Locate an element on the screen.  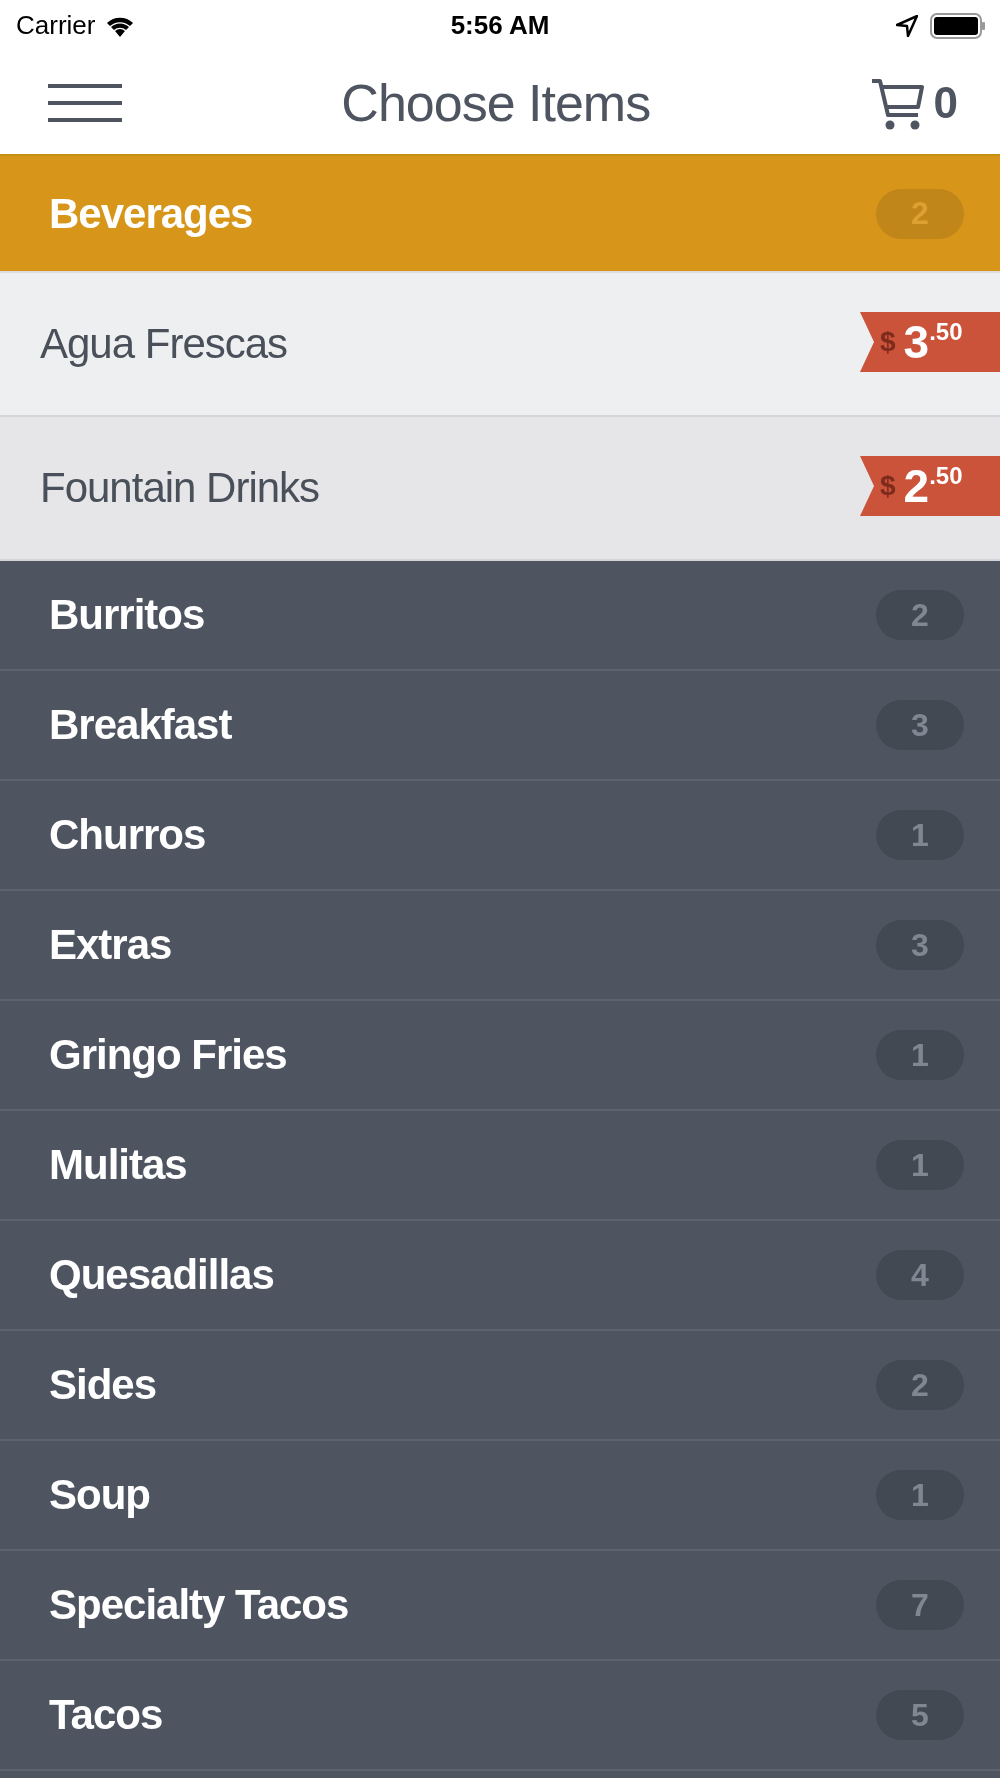
clock-time: 5:56 AM is located at coordinates (500, 25).